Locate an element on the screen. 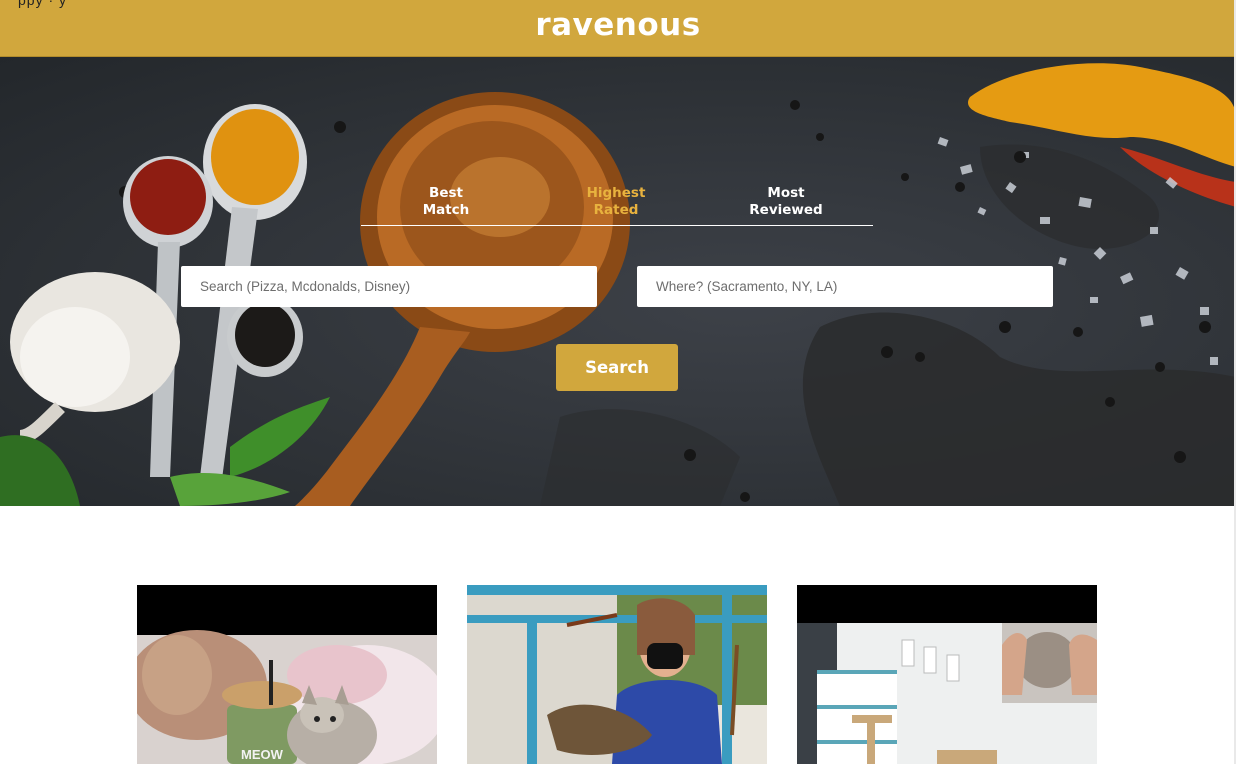 The width and height of the screenshot is (1236, 764). sort-option-most-reviewed: Most Reviewed is located at coordinates (786, 205).